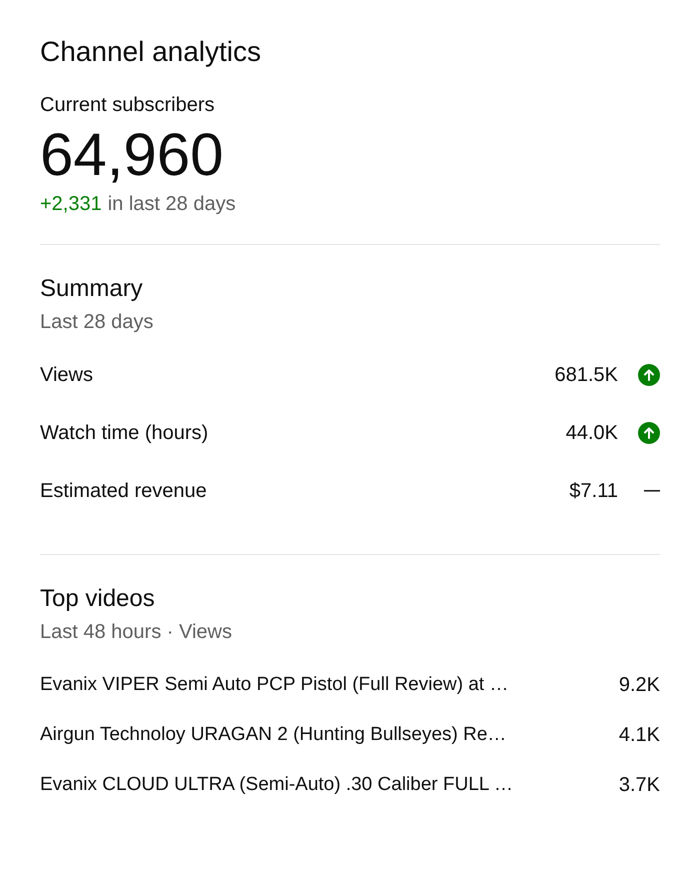 The height and width of the screenshot is (883, 693). I want to click on section-title: Summary, so click(92, 289).